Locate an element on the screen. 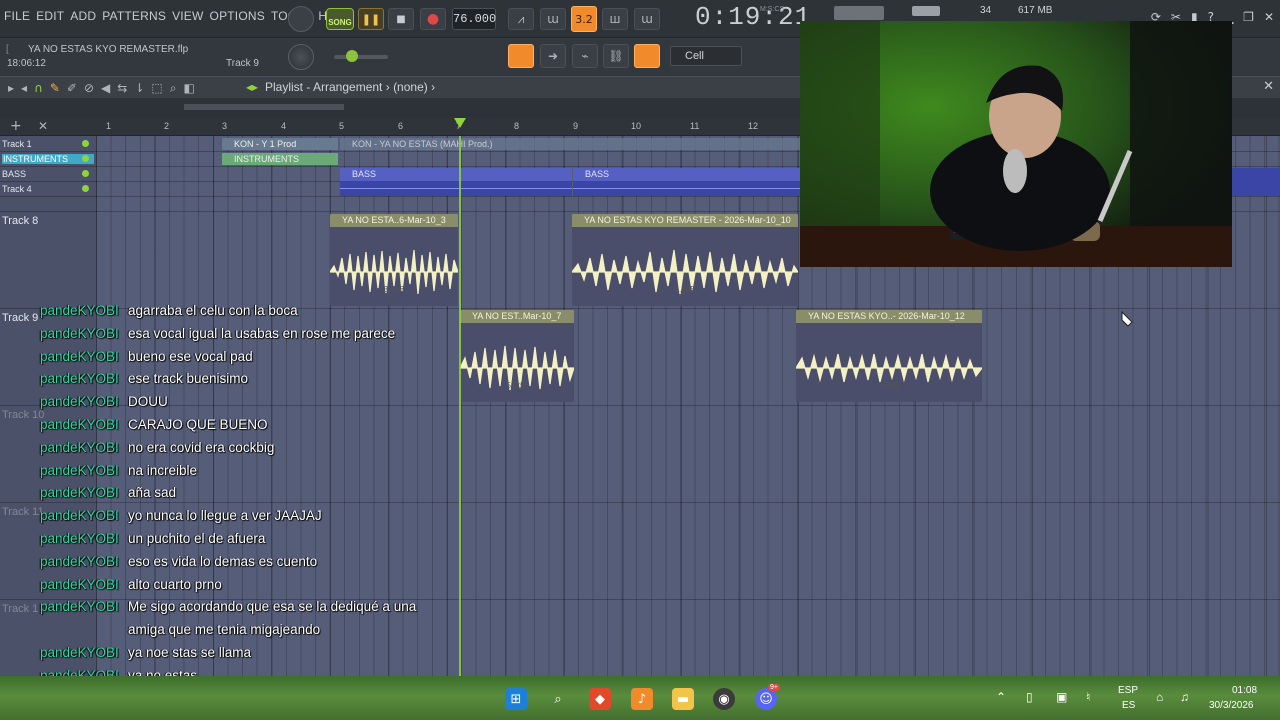 This screenshot has height=720, width=1280. chat-message: pandeKYOBI no era covid era cockbig is located at coordinates (250, 448).